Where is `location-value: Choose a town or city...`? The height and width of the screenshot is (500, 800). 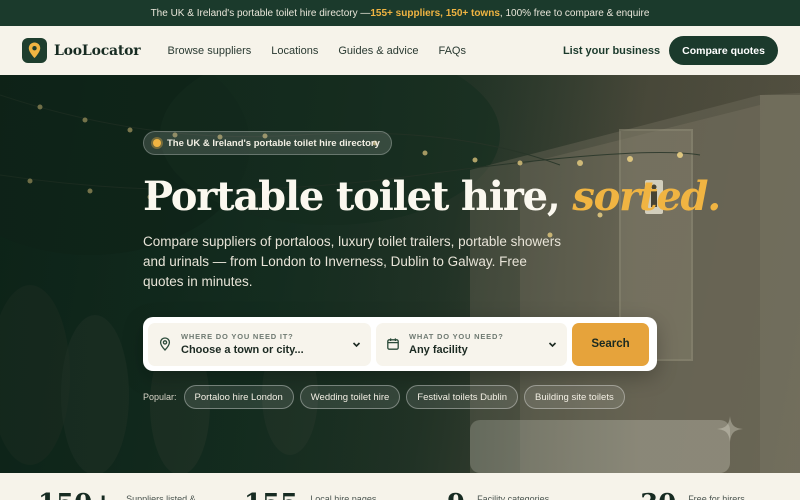
location-value: Choose a town or city... is located at coordinates (242, 350).